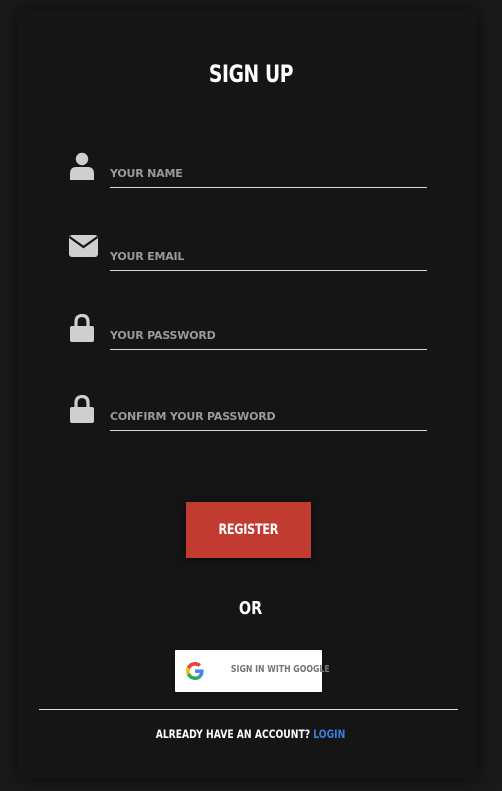 Image resolution: width=502 pixels, height=791 pixels. Describe the element at coordinates (268, 419) in the screenshot. I see `confirm-password-input` at that location.